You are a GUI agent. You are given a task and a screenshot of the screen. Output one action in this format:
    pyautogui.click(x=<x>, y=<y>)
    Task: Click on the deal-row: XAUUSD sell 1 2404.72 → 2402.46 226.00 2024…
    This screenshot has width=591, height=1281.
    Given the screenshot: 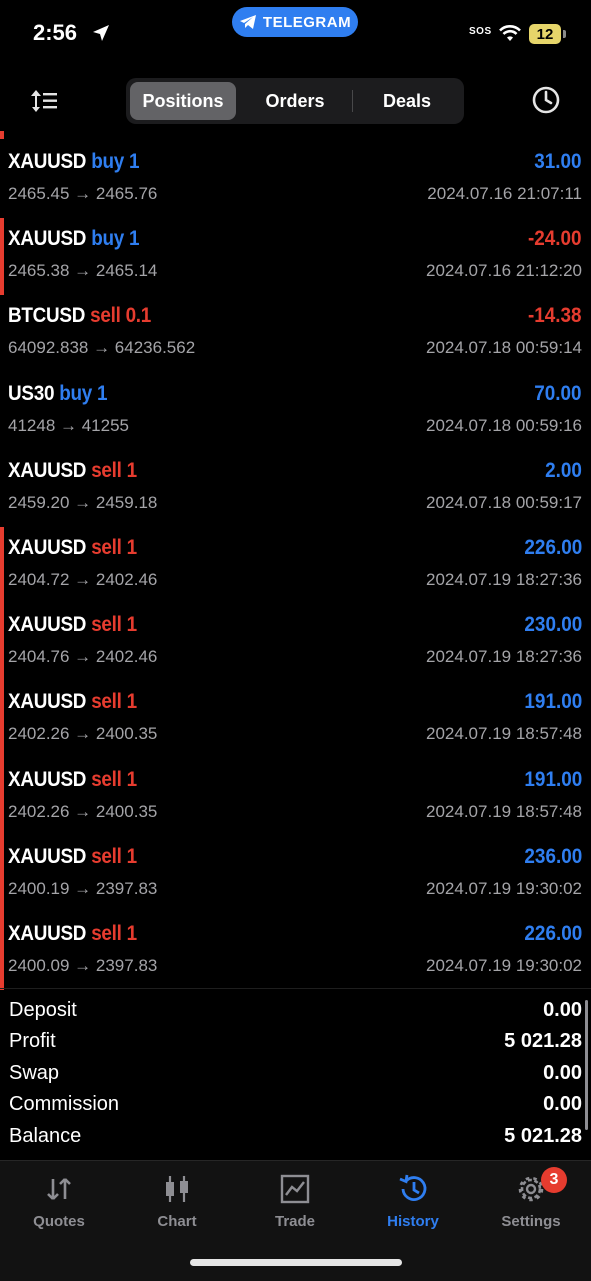 What is the action you would take?
    pyautogui.click(x=295, y=565)
    